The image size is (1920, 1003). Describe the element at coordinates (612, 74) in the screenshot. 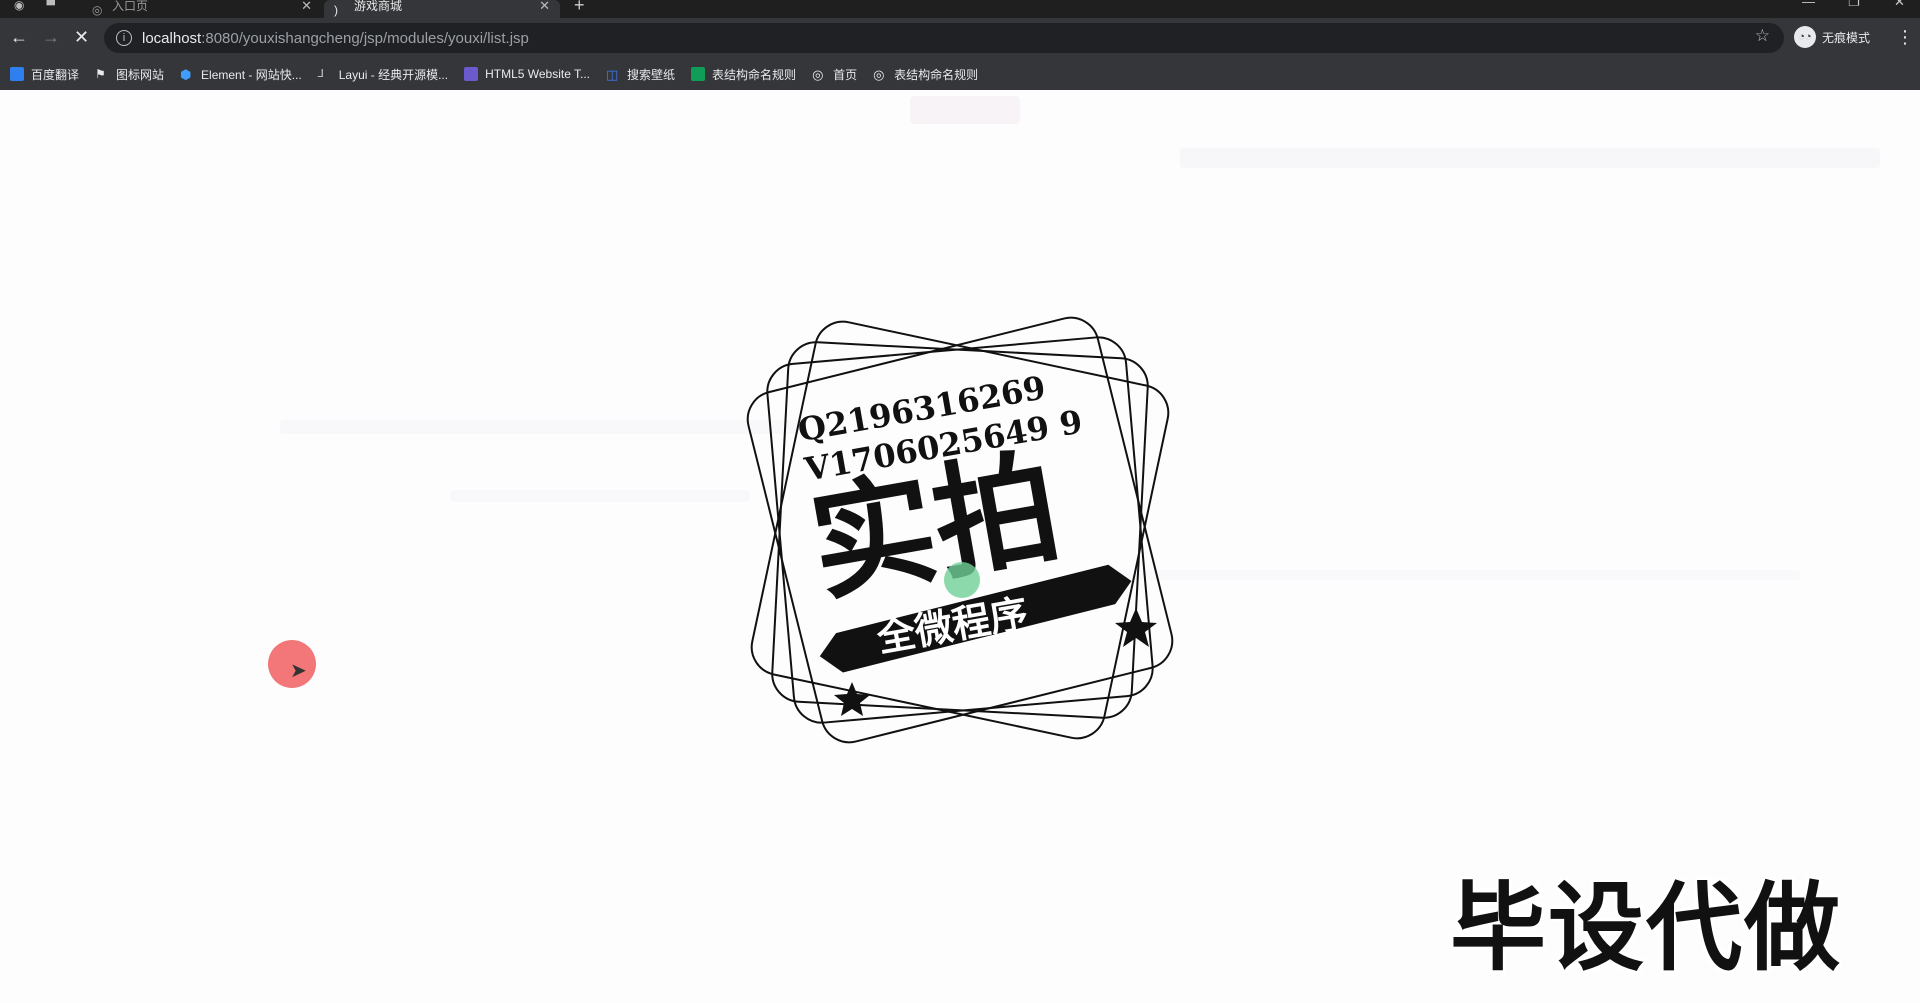

I see `wallpaper-icon: ◫` at that location.